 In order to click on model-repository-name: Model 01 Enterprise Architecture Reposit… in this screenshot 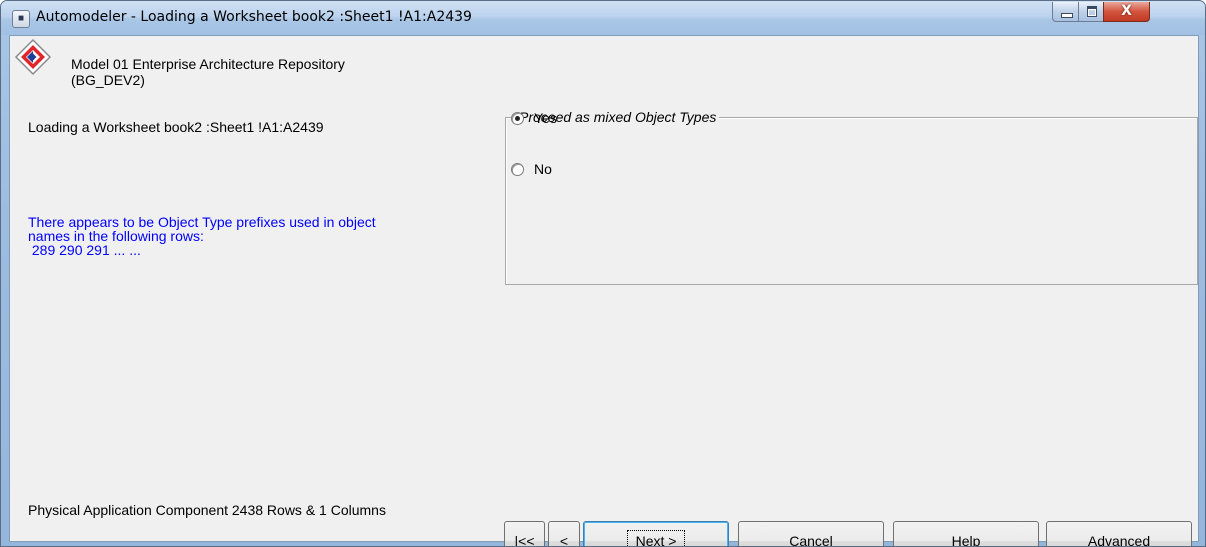, I will do `click(261, 72)`.